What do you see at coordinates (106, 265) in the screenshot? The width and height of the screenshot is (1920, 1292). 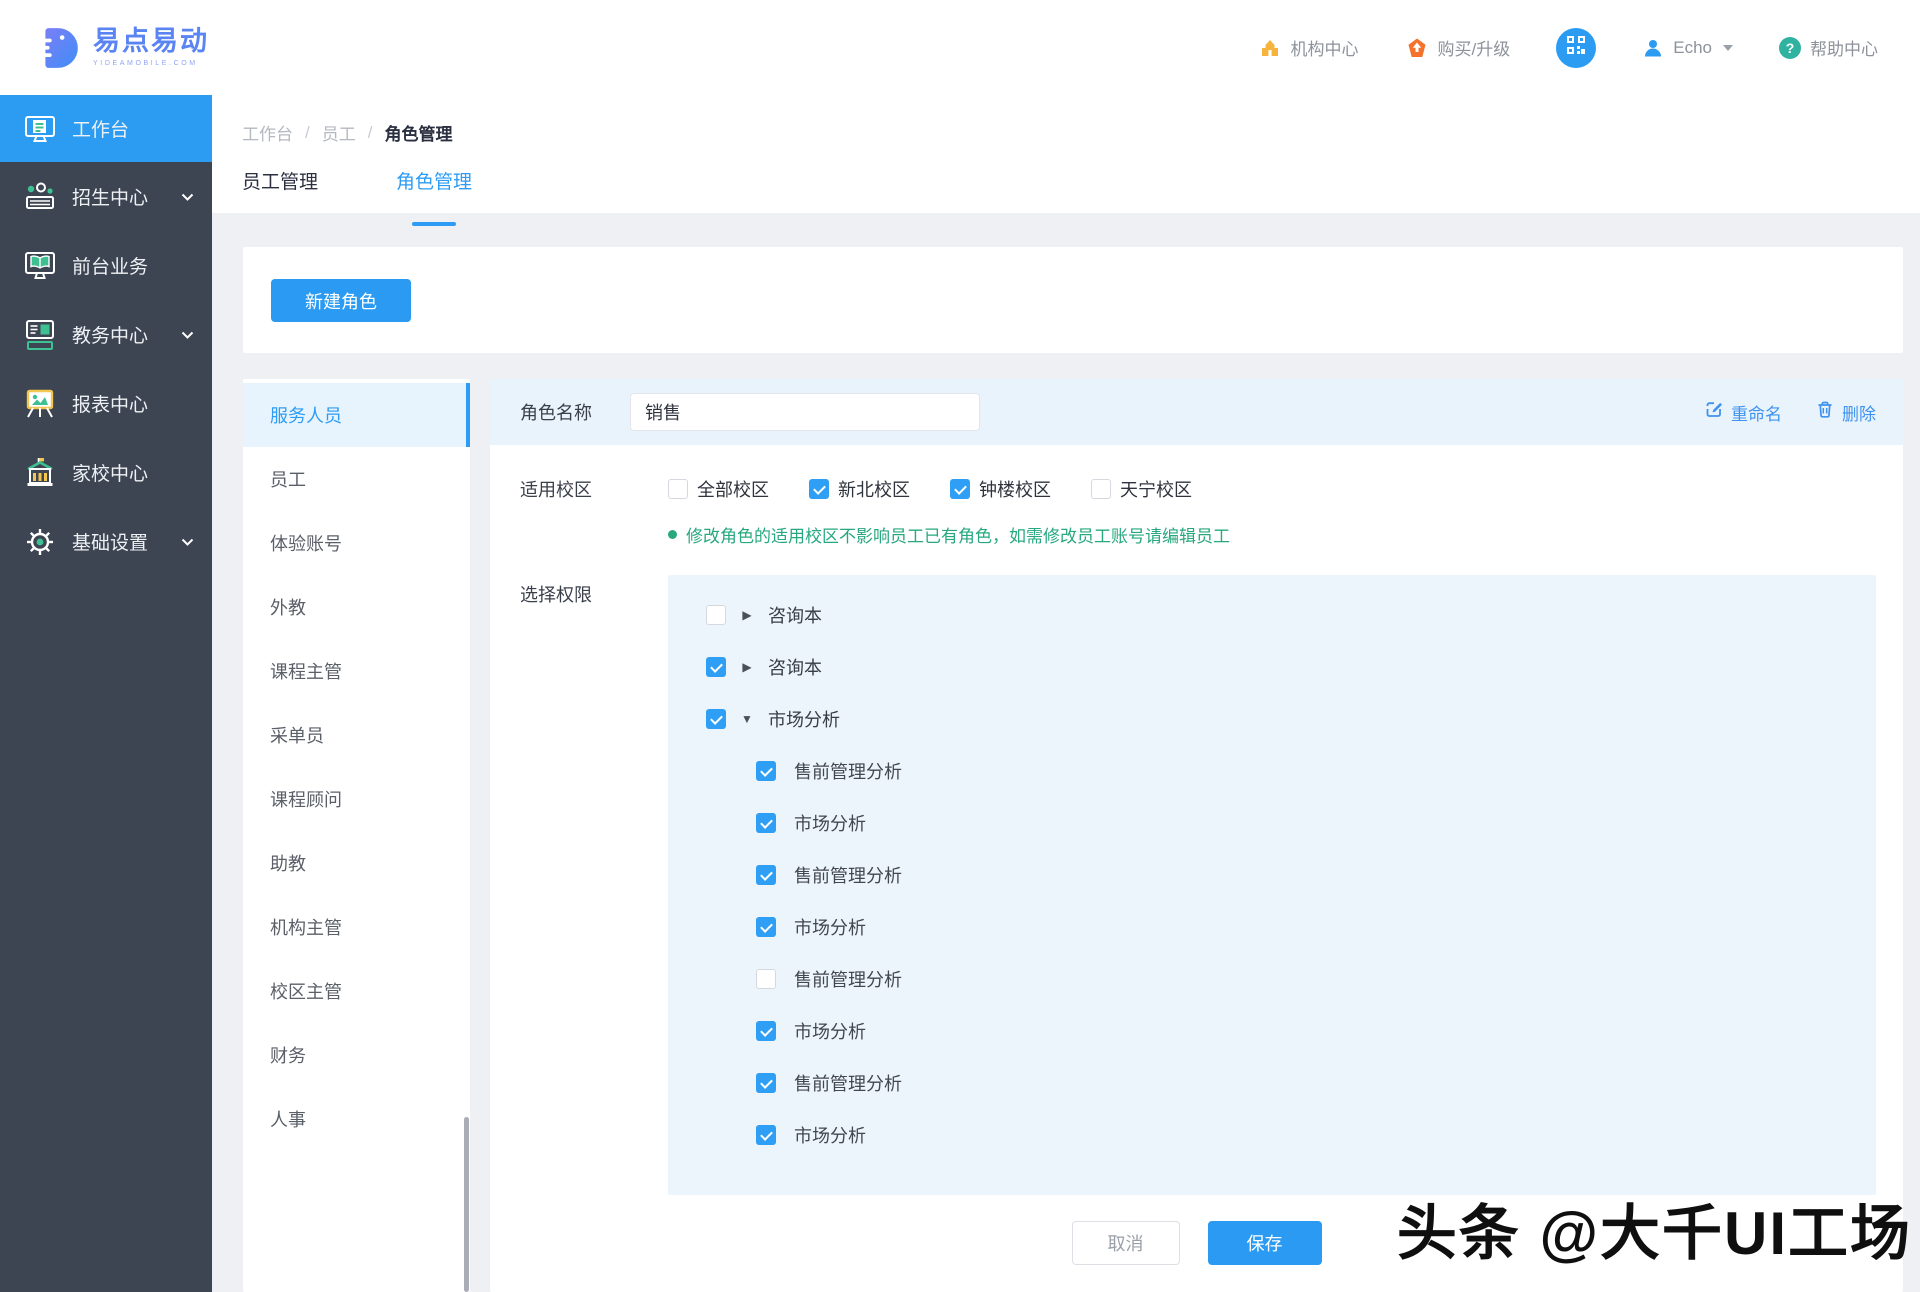 I see `sidebar-item-frontdesk: 前台业务` at bounding box center [106, 265].